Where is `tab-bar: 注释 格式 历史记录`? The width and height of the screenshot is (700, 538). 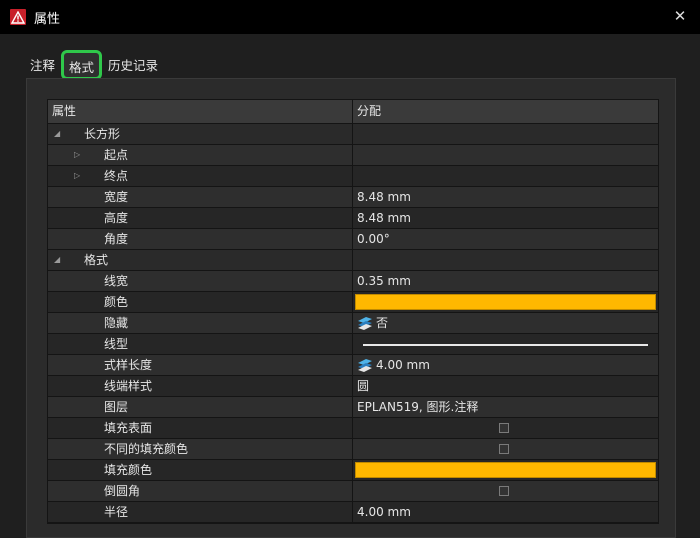 tab-bar: 注释 格式 历史记录 is located at coordinates (94, 65).